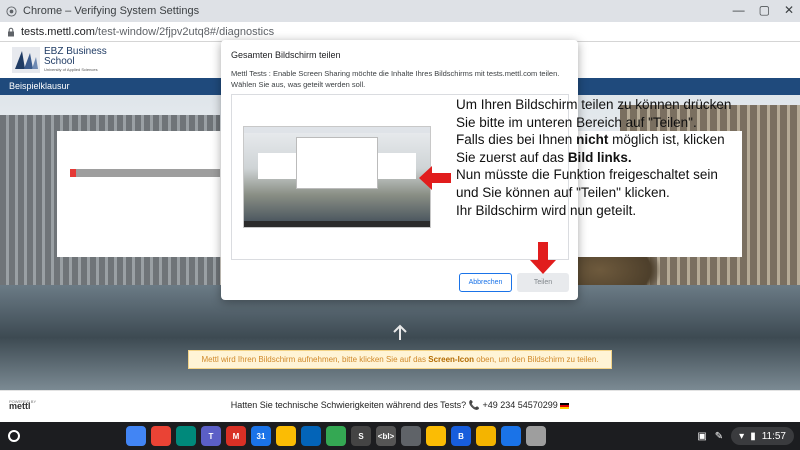  I want to click on brand-subtitle: University of Applied Sciences, so click(71, 69).